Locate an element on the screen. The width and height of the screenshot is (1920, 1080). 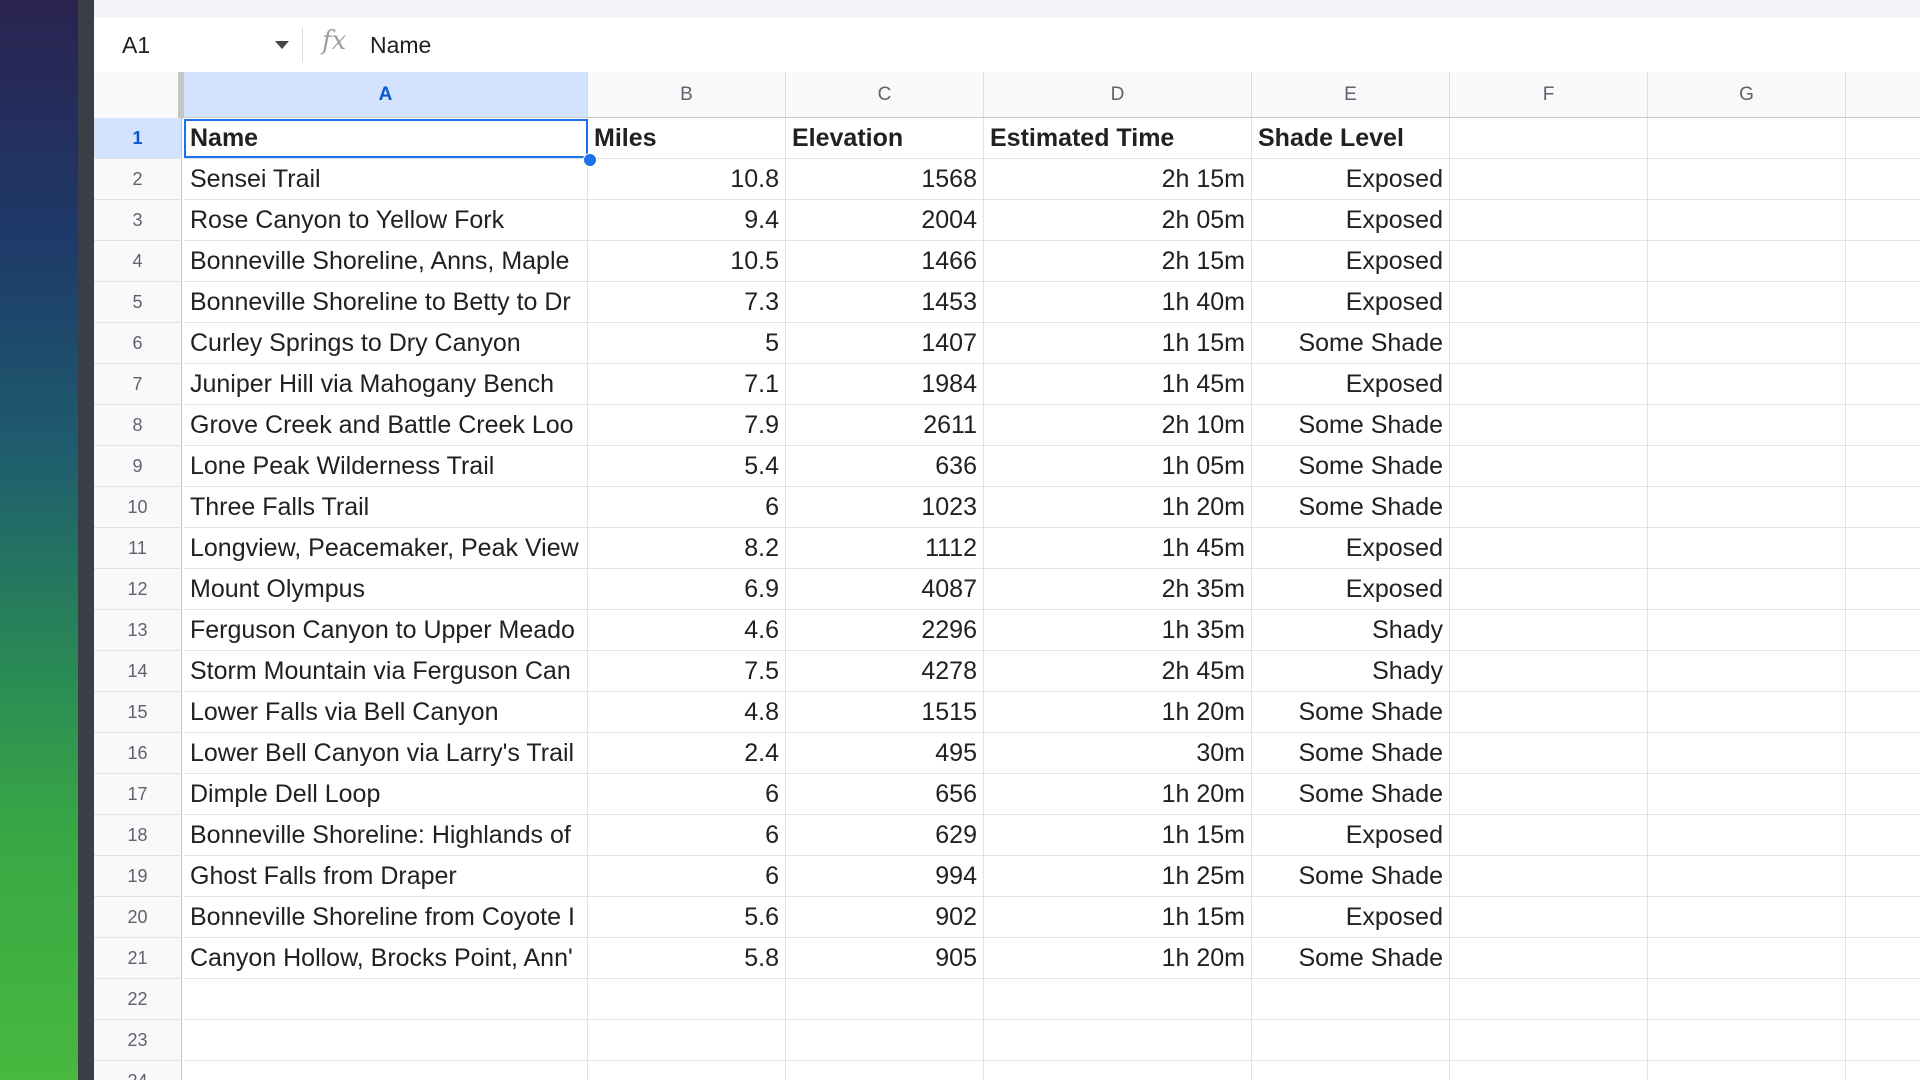
cell-a5: Bonneville Shoreline to Betty to Dr is located at coordinates (386, 302).